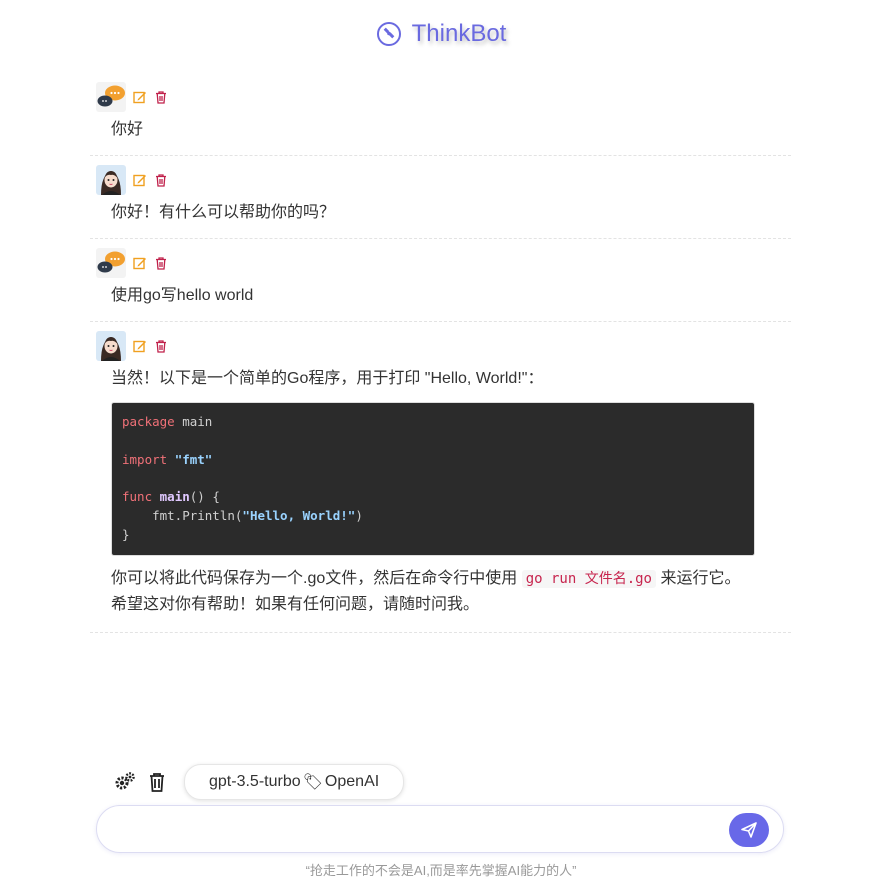 The height and width of the screenshot is (889, 882). What do you see at coordinates (459, 33) in the screenshot?
I see `app-title: ThinkBot` at bounding box center [459, 33].